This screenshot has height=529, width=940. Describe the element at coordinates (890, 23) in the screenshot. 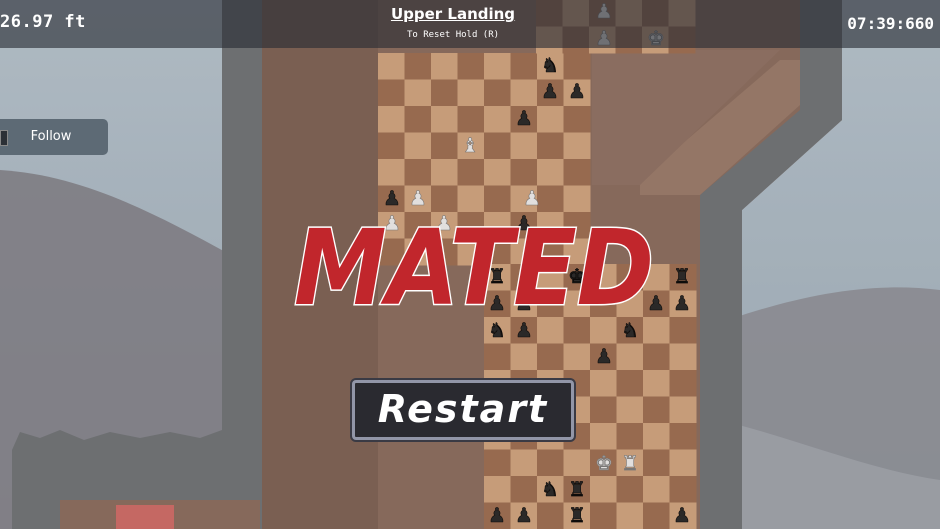

I see `run-timer: 07:39:660` at that location.